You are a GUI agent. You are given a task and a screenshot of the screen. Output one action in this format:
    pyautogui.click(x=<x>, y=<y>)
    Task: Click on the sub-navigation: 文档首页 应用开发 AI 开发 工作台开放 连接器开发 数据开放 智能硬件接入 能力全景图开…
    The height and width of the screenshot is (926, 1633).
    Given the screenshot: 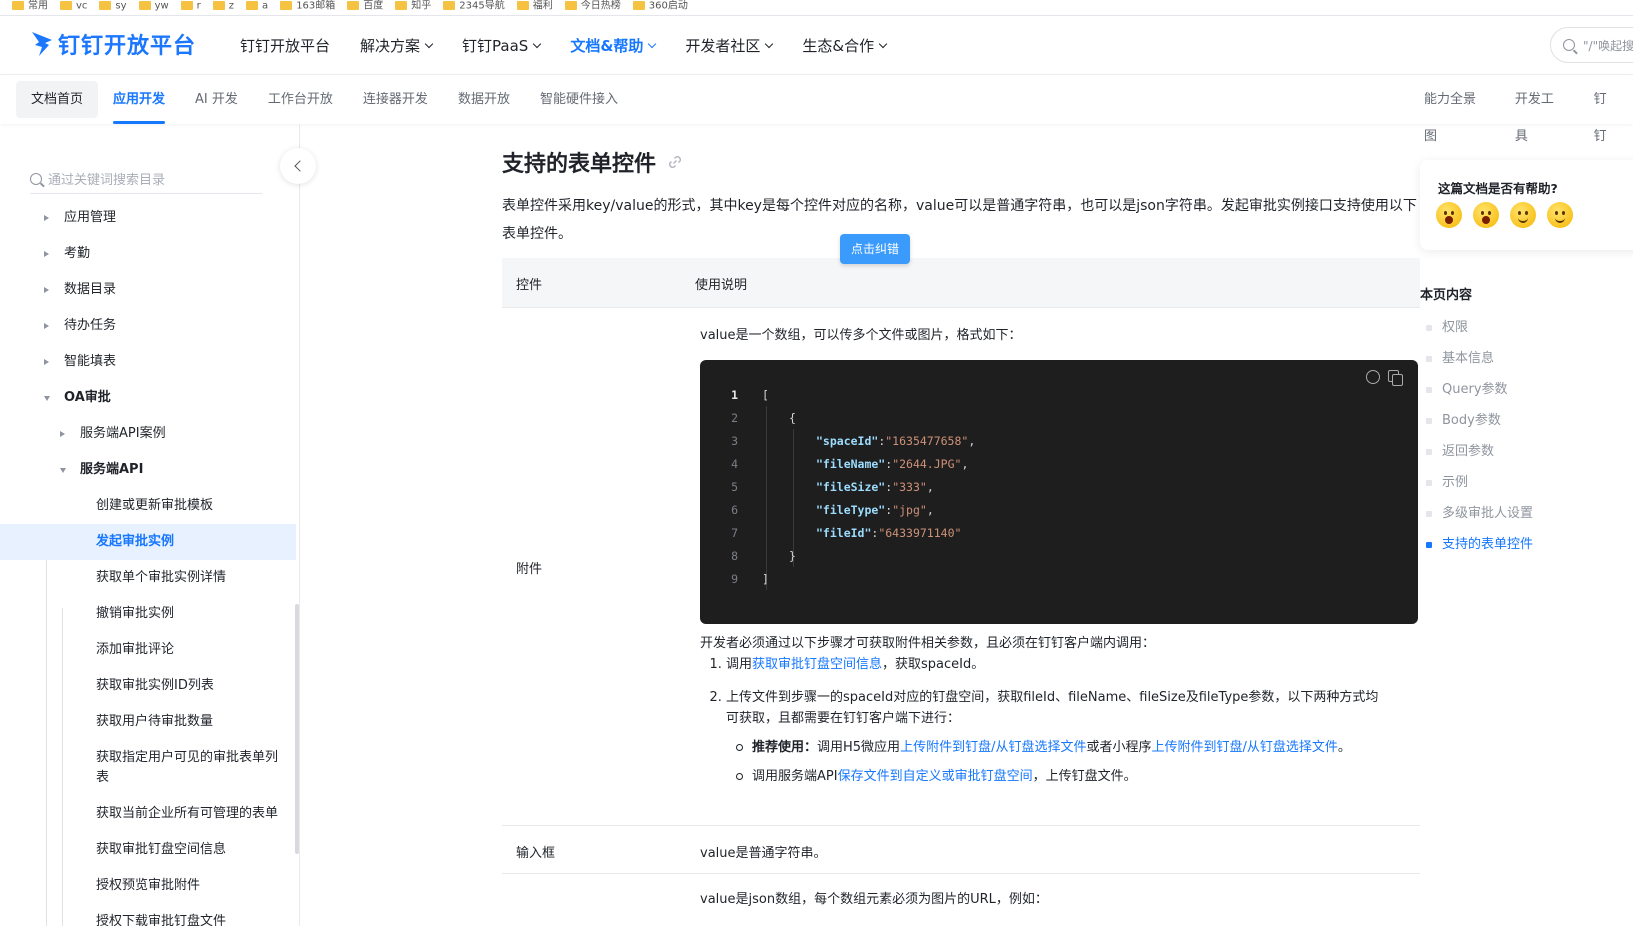 What is the action you would take?
    pyautogui.click(x=816, y=109)
    